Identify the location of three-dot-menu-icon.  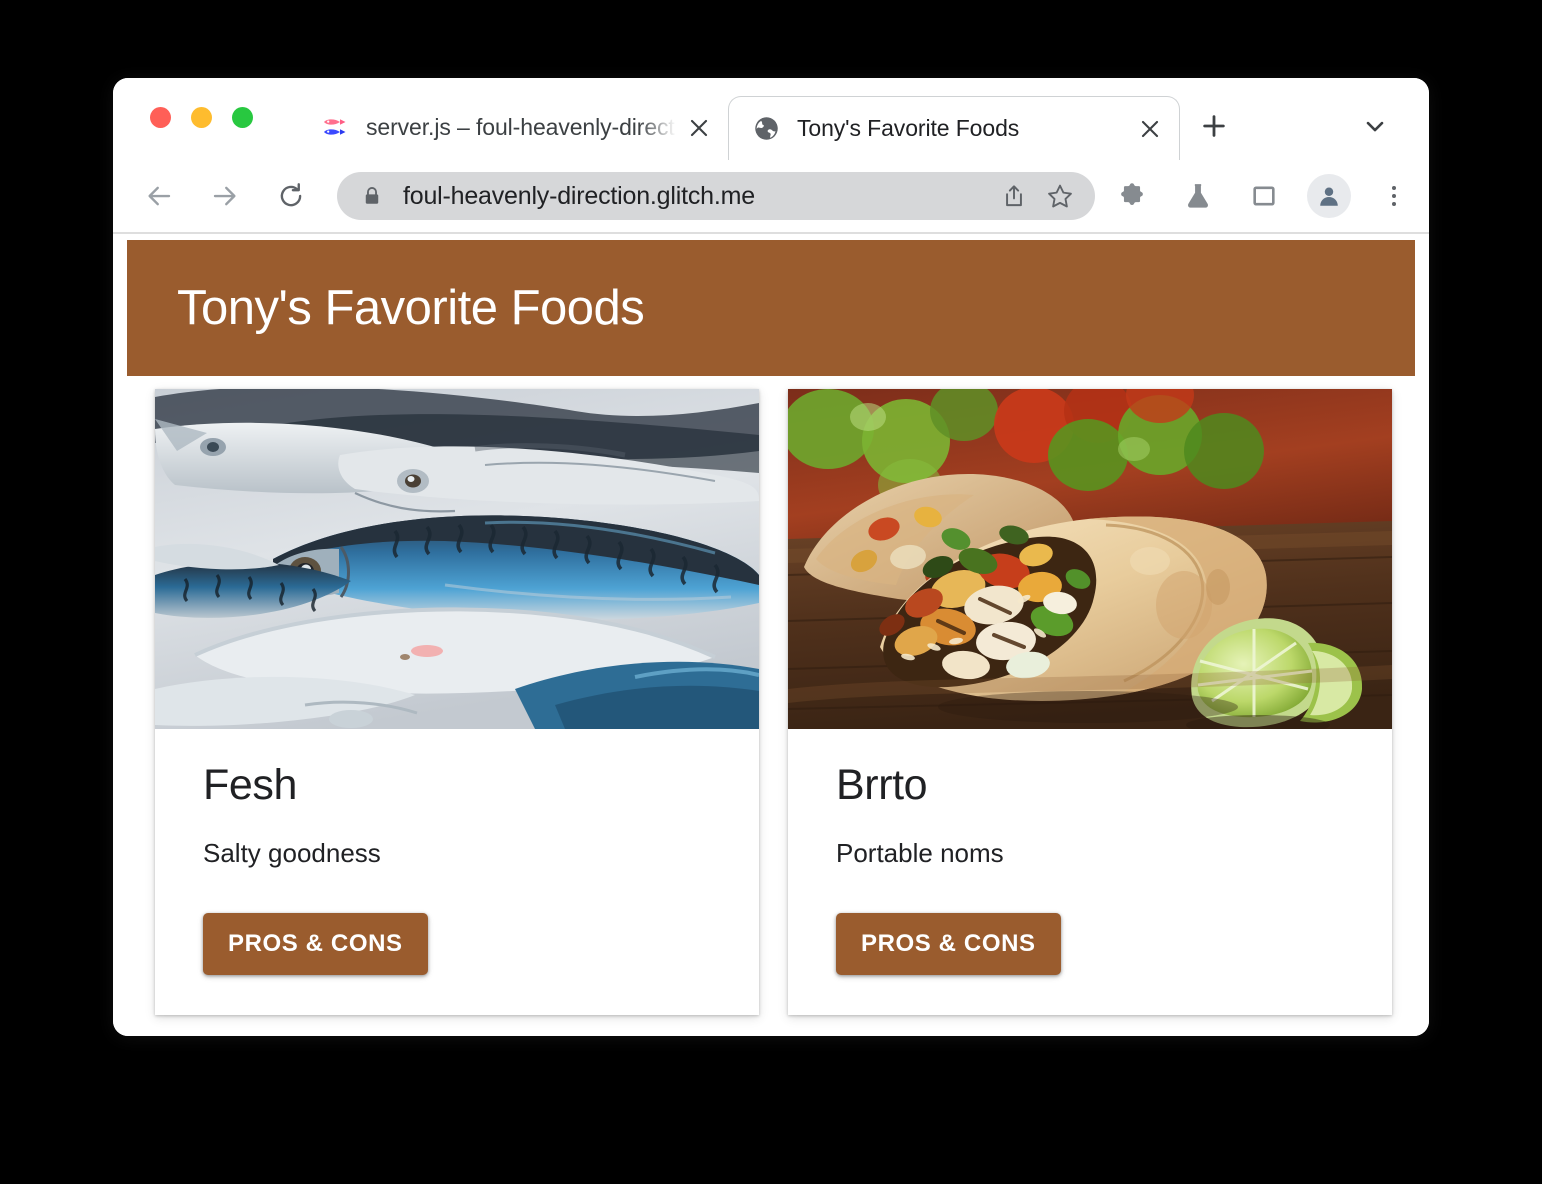
(1394, 196).